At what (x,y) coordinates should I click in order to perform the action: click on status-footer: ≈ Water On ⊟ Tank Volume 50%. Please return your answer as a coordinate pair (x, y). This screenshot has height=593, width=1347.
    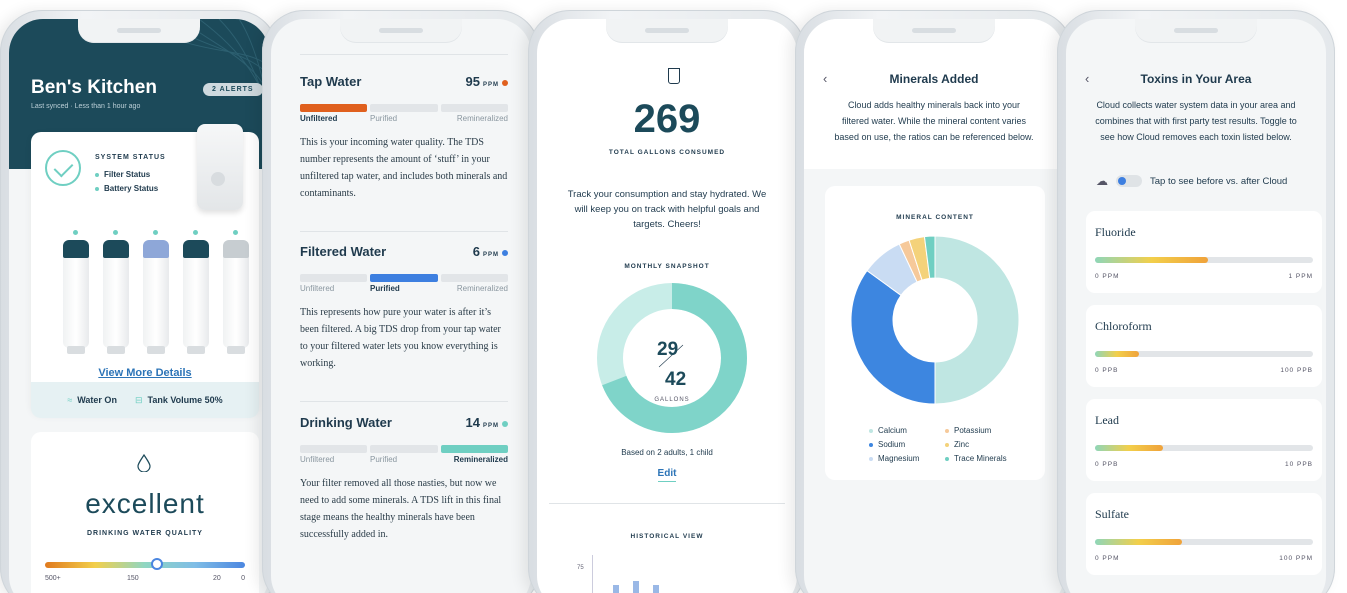
    Looking at the image, I should click on (145, 400).